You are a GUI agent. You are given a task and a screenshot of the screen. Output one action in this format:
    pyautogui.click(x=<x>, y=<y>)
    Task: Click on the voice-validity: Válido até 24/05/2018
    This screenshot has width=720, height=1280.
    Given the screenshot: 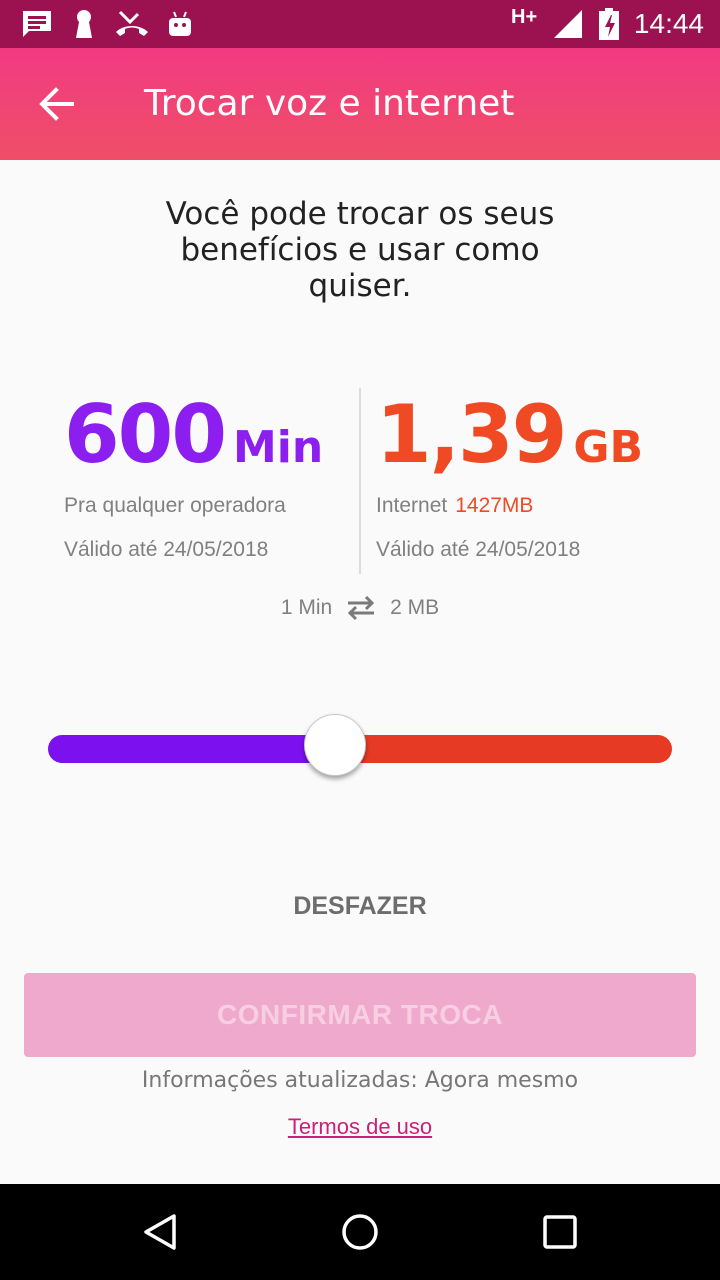 What is the action you would take?
    pyautogui.click(x=166, y=549)
    